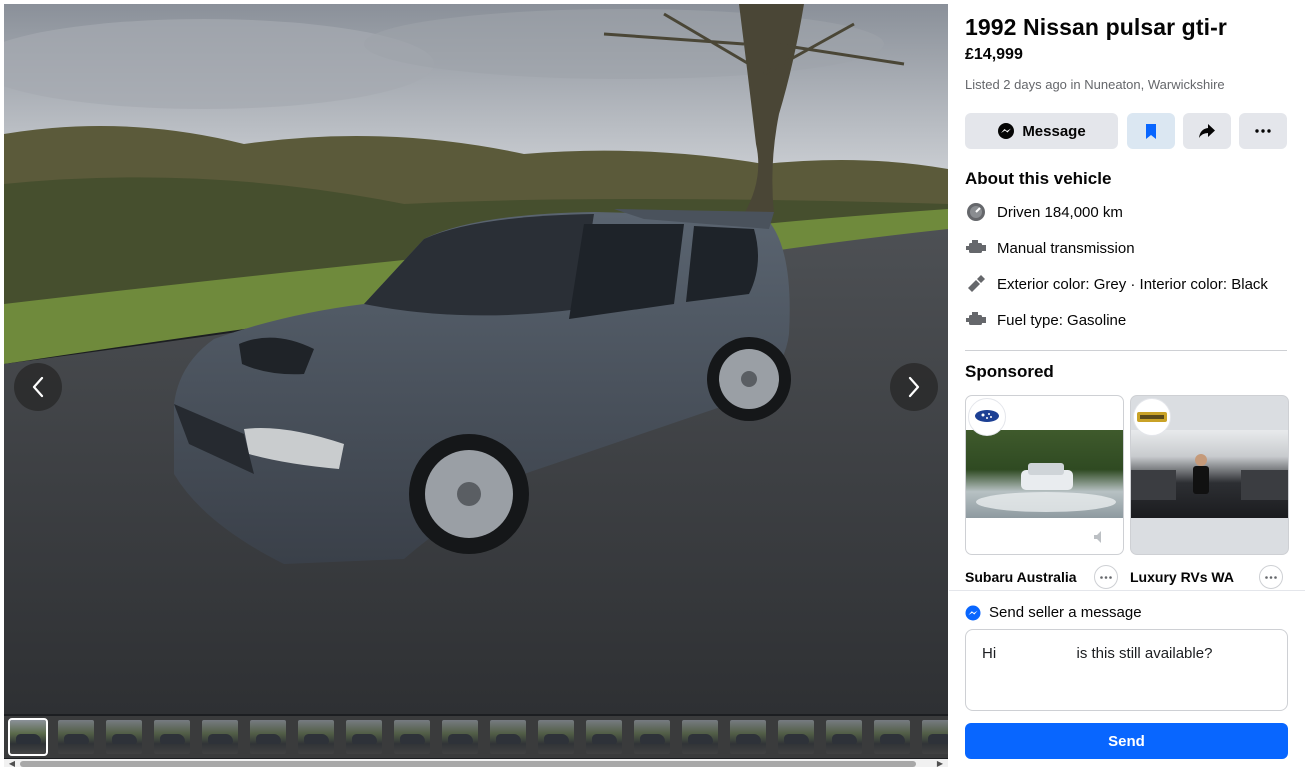 The image size is (1305, 771). Describe the element at coordinates (1060, 212) in the screenshot. I see `spec-mileage-text: Driven 184,000 km` at that location.